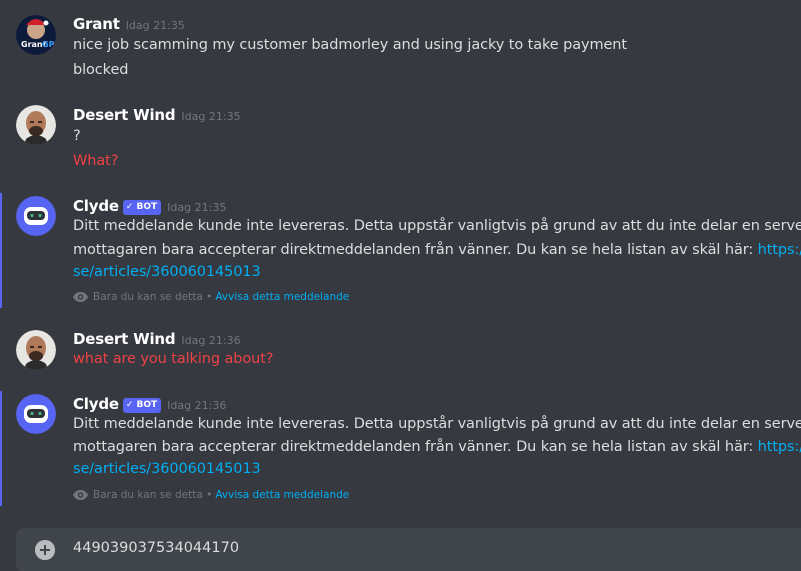 Image resolution: width=801 pixels, height=571 pixels. I want to click on message-text: ?, so click(77, 136).